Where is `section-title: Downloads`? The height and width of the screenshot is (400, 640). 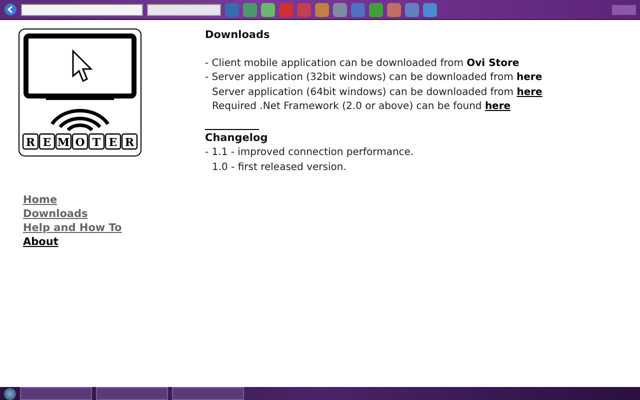
section-title: Downloads is located at coordinates (238, 35).